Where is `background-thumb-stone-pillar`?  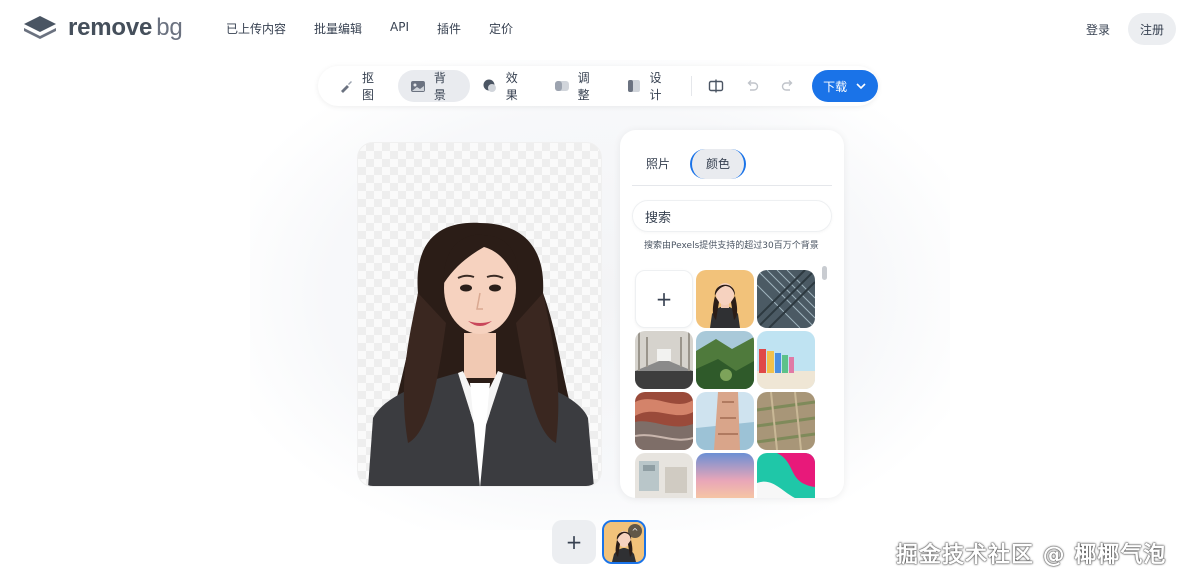
background-thumb-stone-pillar is located at coordinates (725, 421).